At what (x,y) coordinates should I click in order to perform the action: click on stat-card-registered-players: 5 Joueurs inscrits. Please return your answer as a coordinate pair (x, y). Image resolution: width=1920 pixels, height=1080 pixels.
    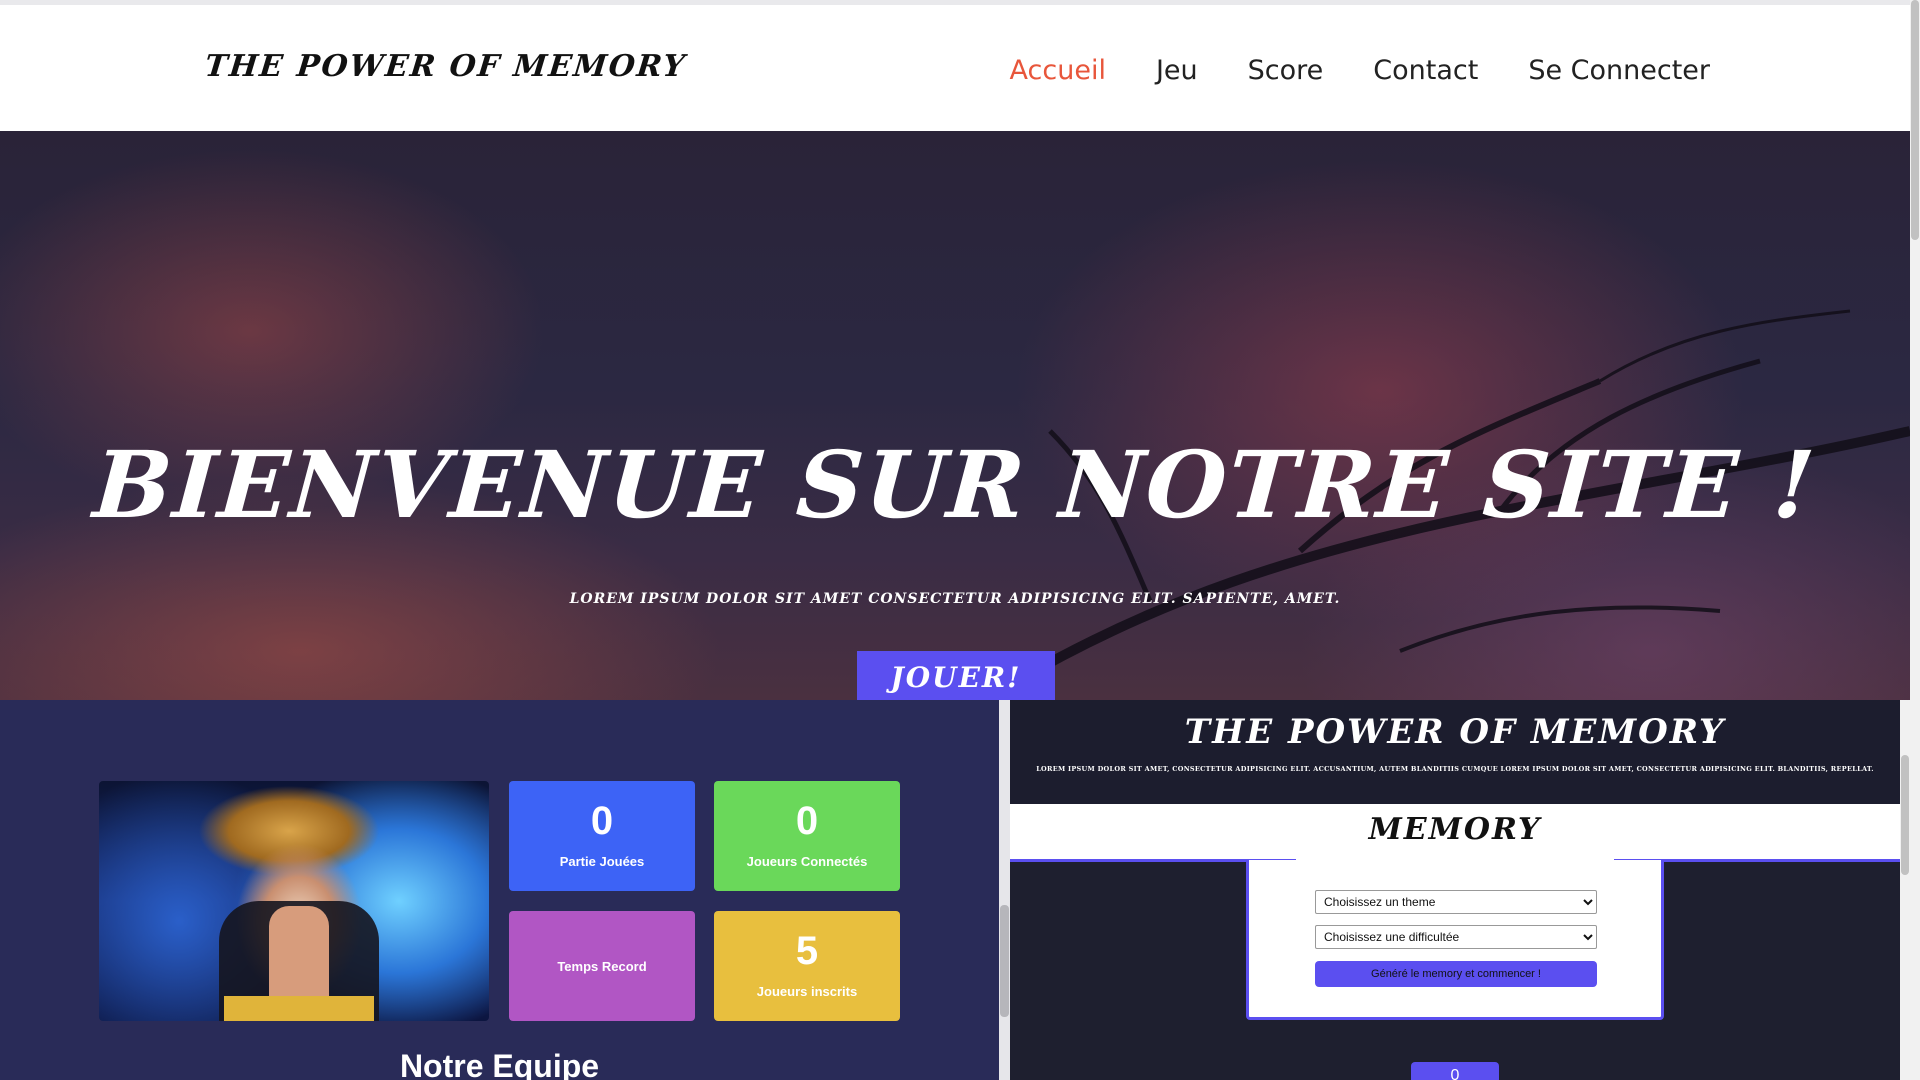
    Looking at the image, I should click on (807, 966).